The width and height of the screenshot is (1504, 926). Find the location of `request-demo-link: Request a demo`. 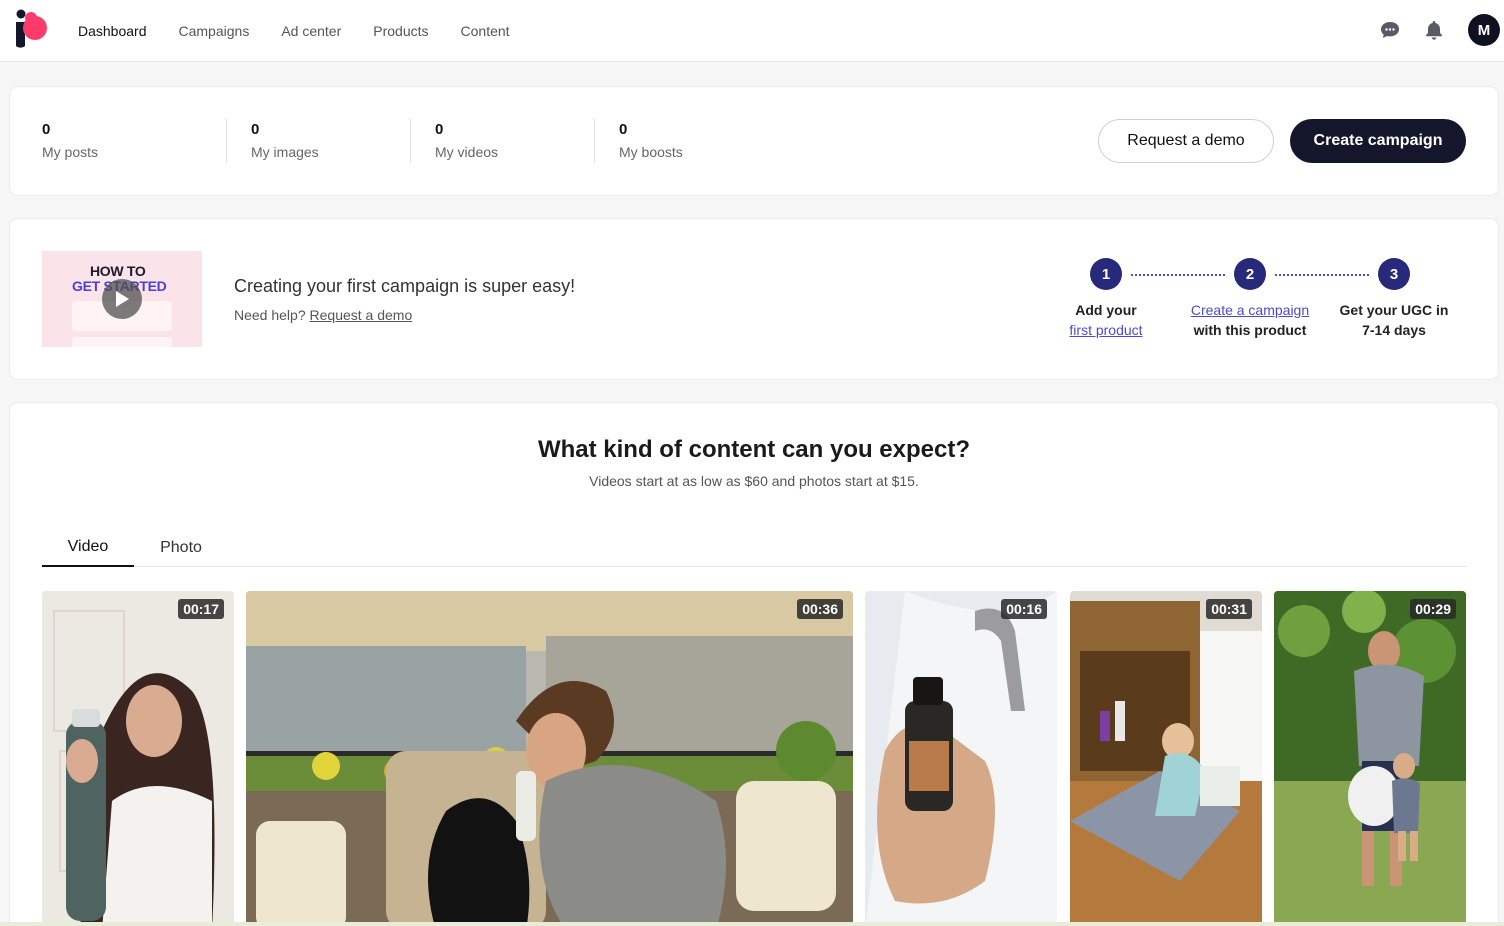

request-demo-link: Request a demo is located at coordinates (361, 315).